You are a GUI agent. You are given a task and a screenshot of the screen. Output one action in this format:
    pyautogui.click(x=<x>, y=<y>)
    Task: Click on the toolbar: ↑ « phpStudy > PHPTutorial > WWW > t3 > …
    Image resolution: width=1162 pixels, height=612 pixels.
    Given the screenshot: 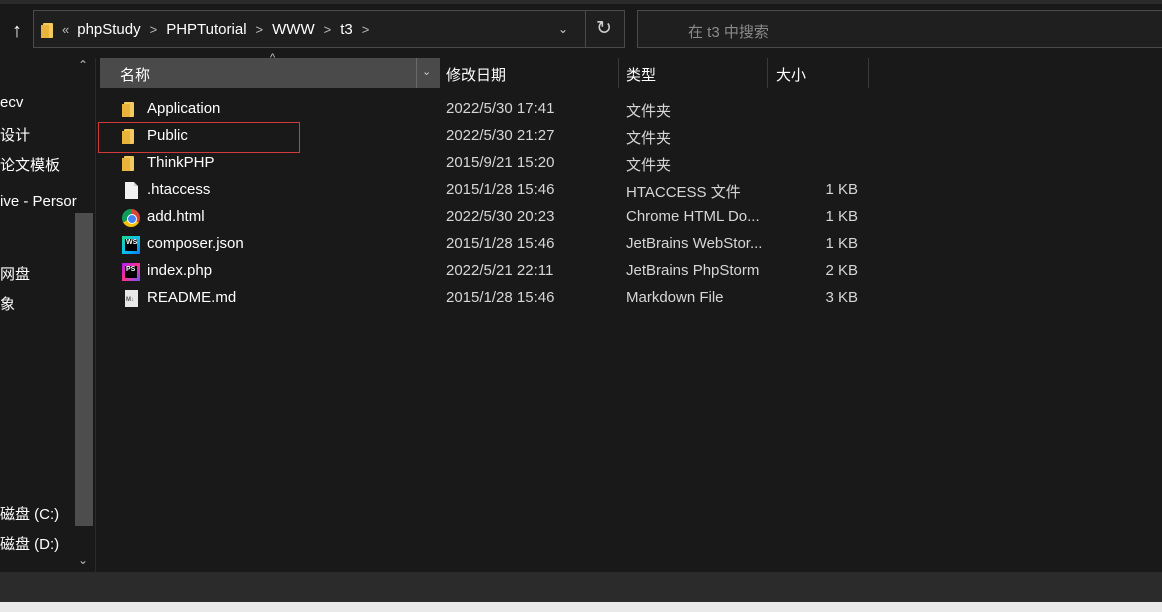 What is the action you would take?
    pyautogui.click(x=581, y=29)
    